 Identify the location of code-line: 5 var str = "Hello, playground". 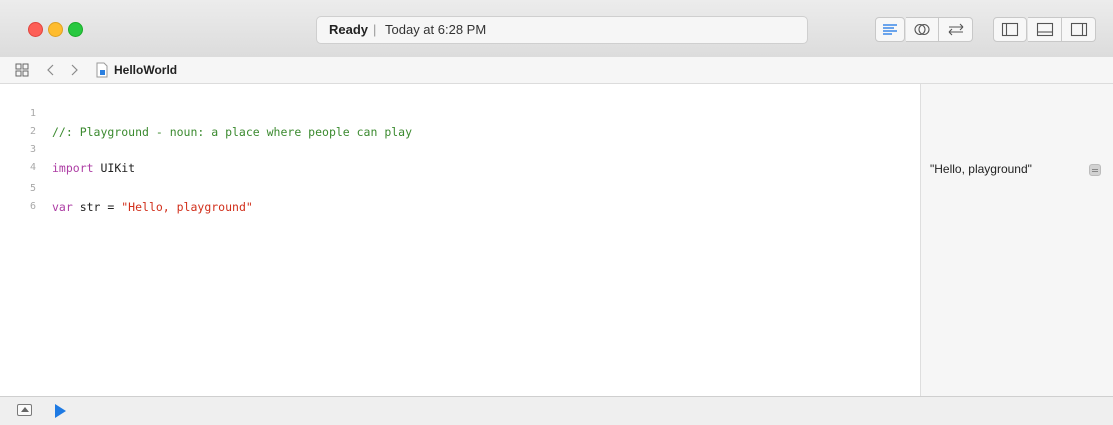
(460, 188).